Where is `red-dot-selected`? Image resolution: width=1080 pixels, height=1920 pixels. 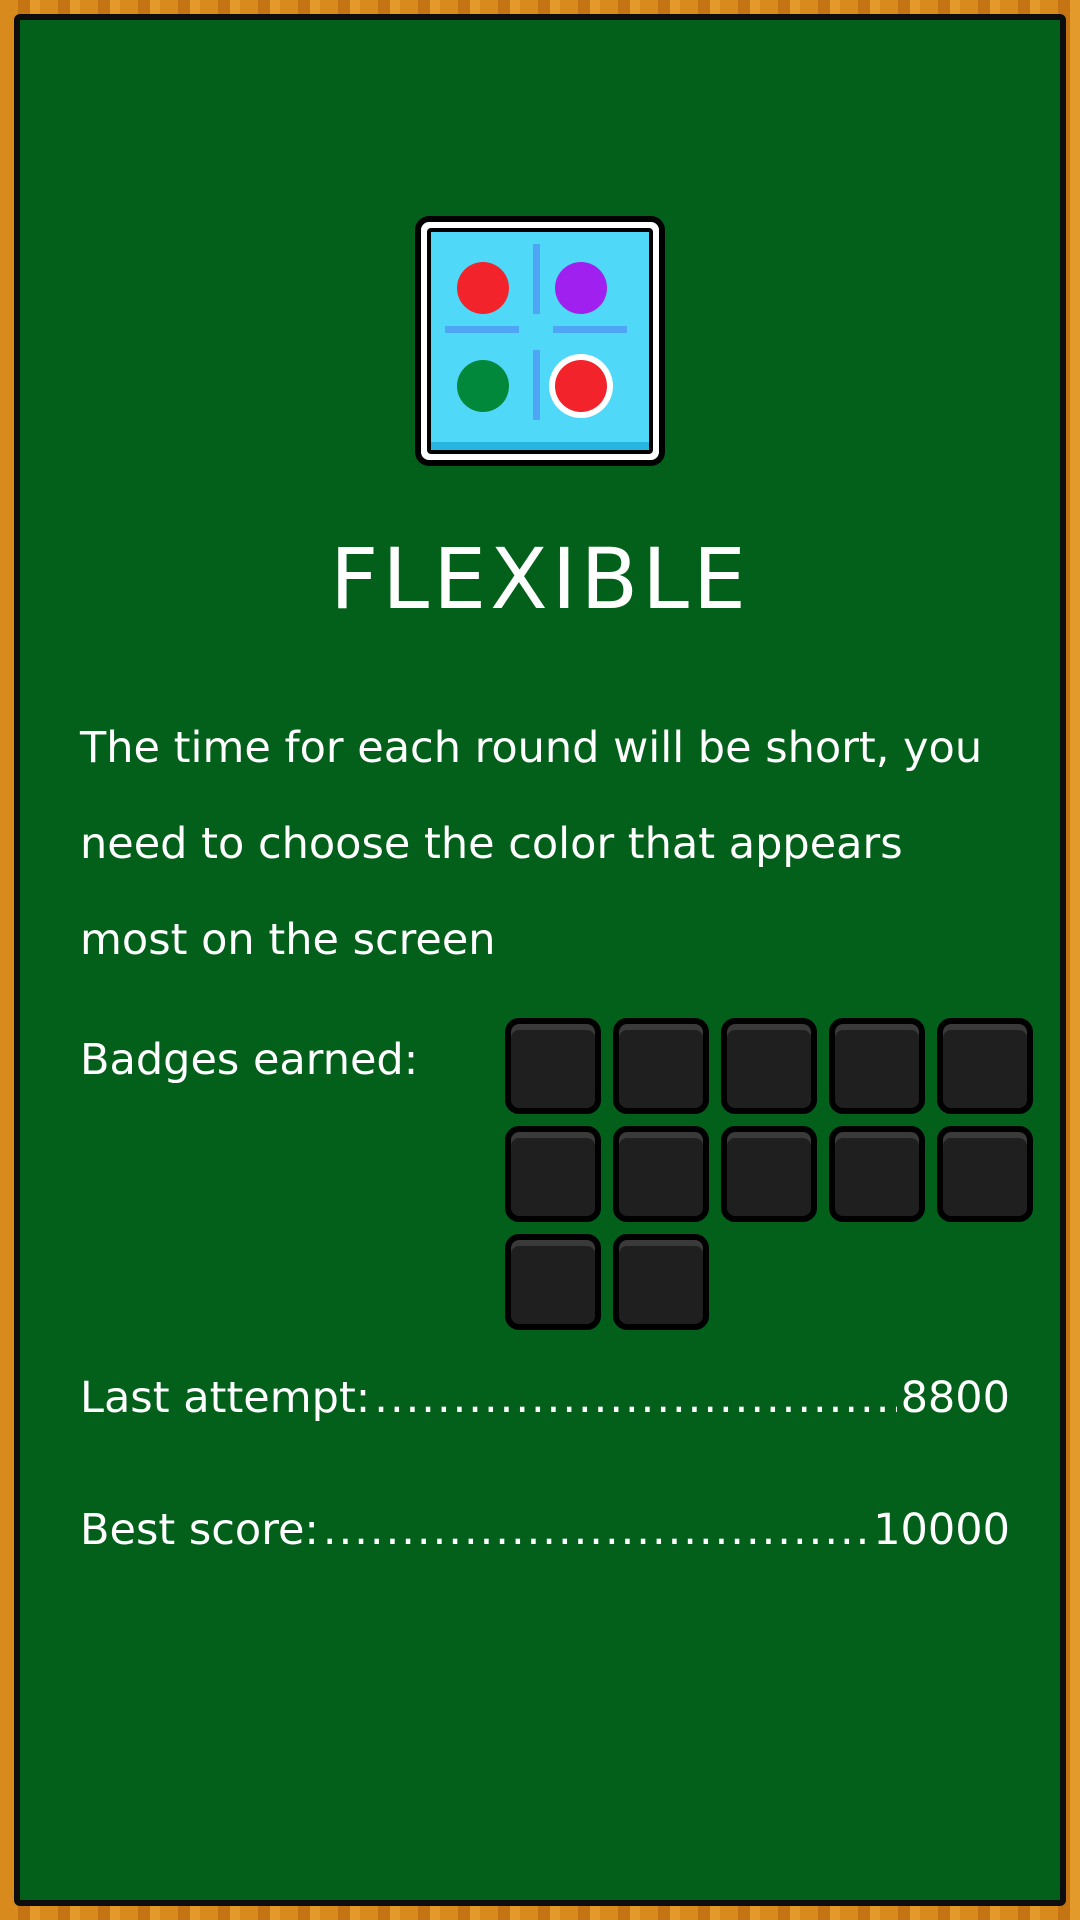
red-dot-selected is located at coordinates (581, 386).